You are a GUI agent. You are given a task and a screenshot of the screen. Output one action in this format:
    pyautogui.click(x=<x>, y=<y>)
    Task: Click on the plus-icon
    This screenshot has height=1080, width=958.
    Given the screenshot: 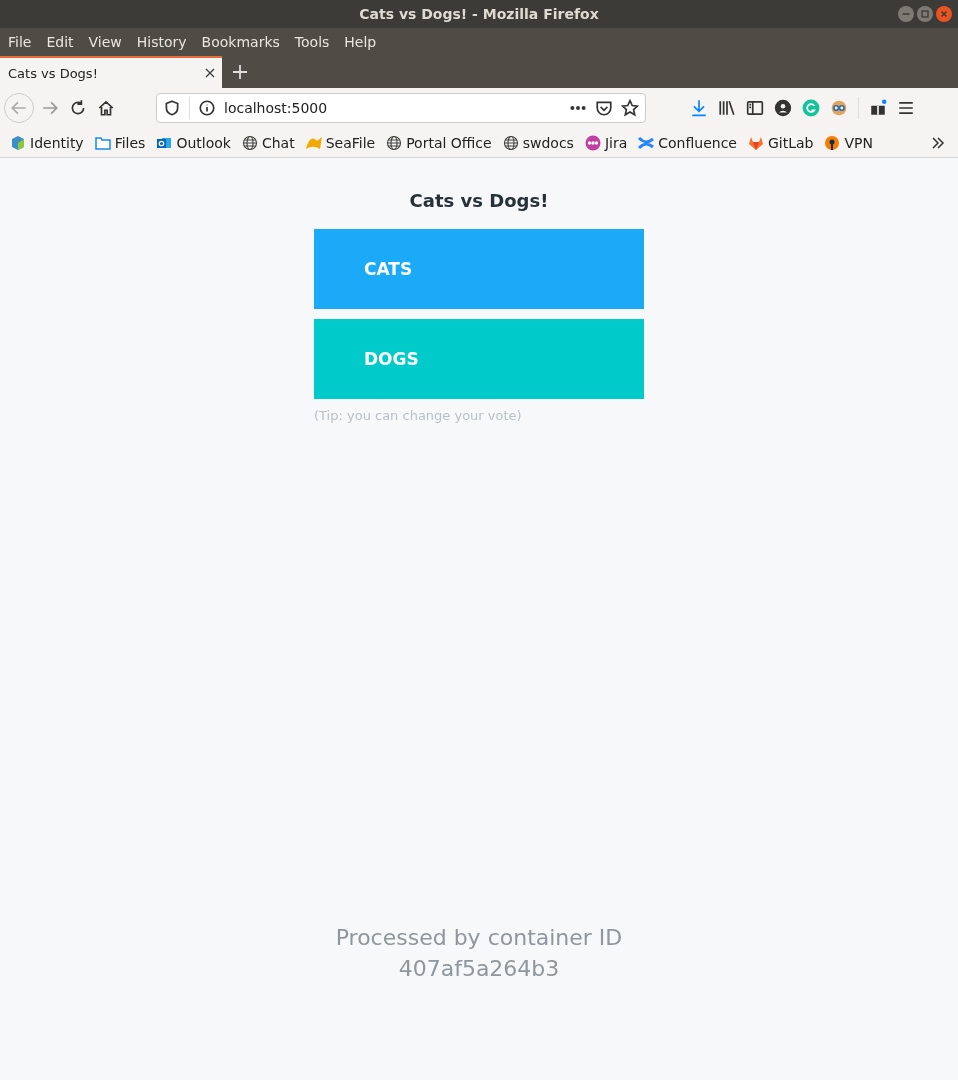 What is the action you would take?
    pyautogui.click(x=240, y=72)
    